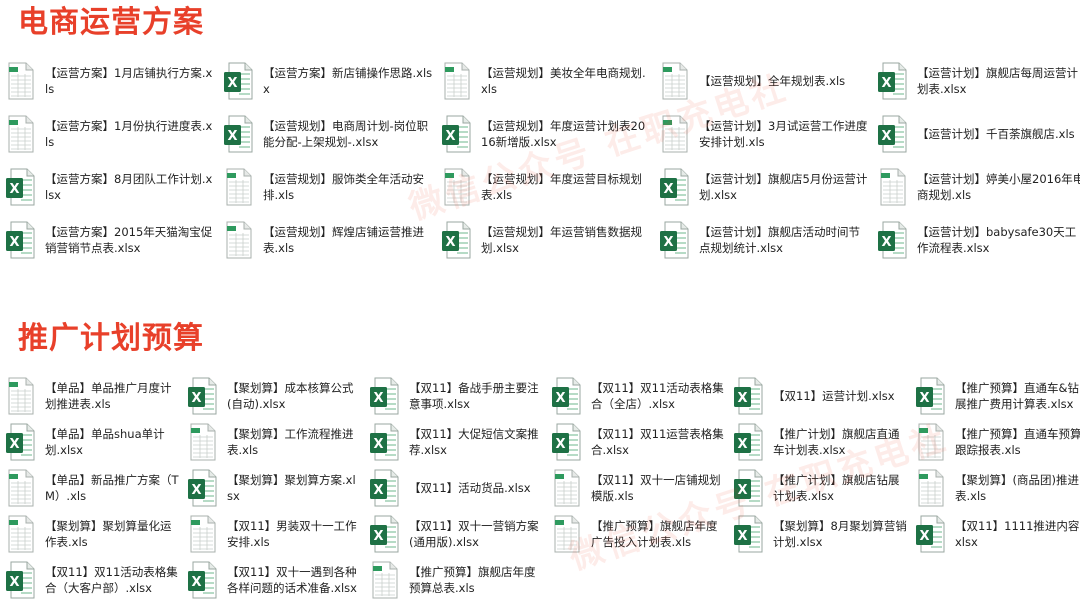 The image size is (1080, 611). What do you see at coordinates (274, 534) in the screenshot?
I see `file-item: 【双11】男装双十一工作安排.xls` at bounding box center [274, 534].